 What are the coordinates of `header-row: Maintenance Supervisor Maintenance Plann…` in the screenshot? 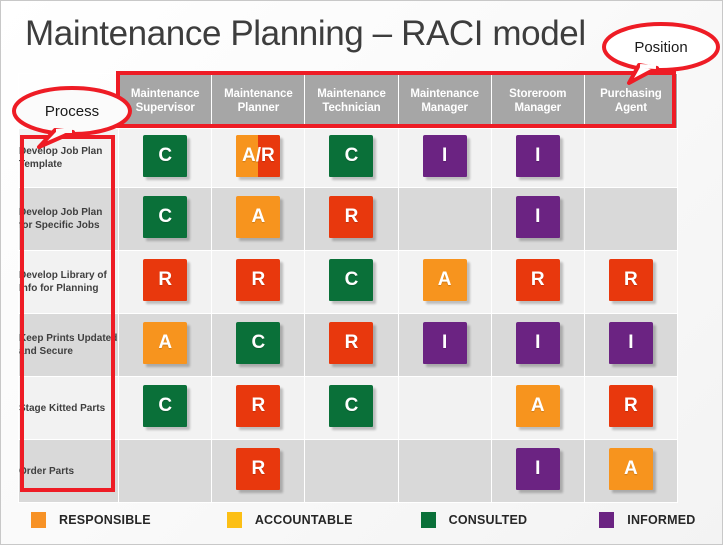 It's located at (348, 101).